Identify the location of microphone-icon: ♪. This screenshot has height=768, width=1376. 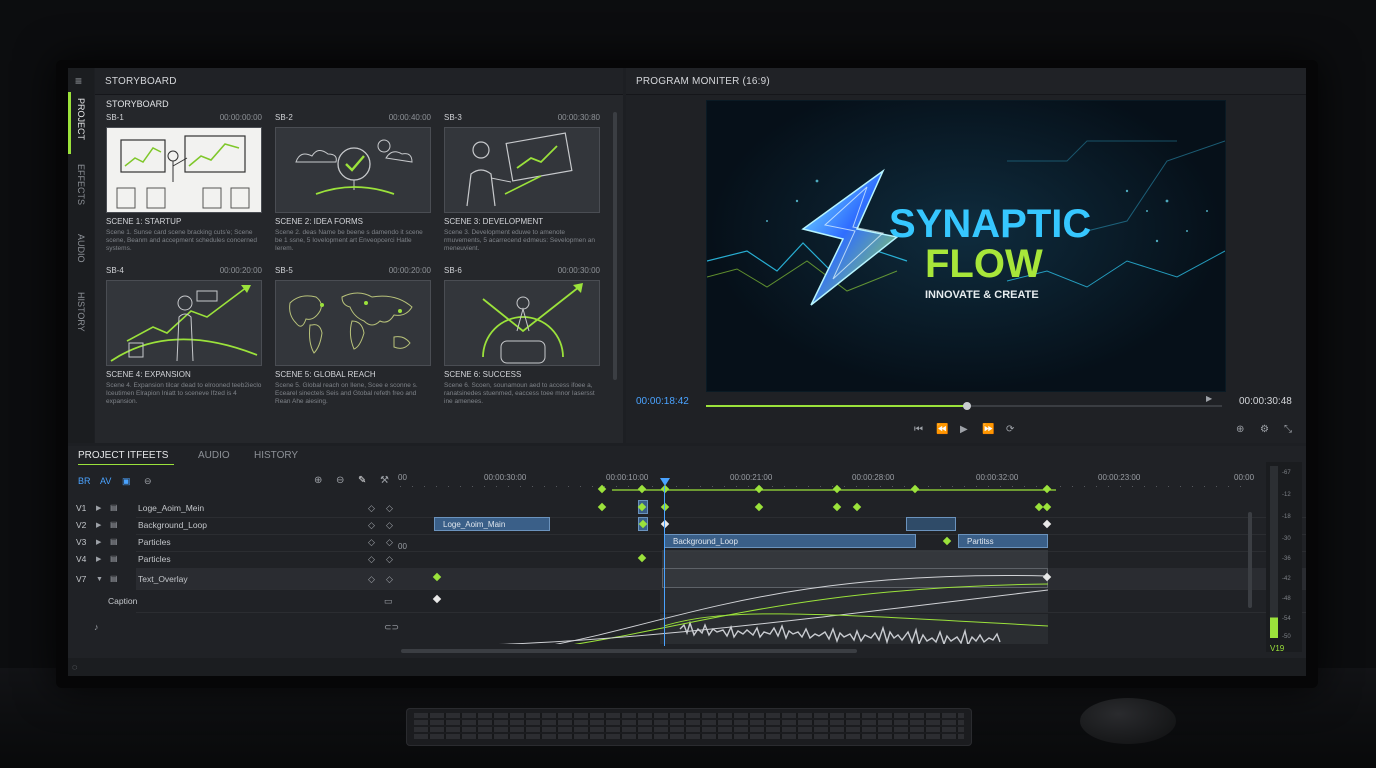
(96, 627).